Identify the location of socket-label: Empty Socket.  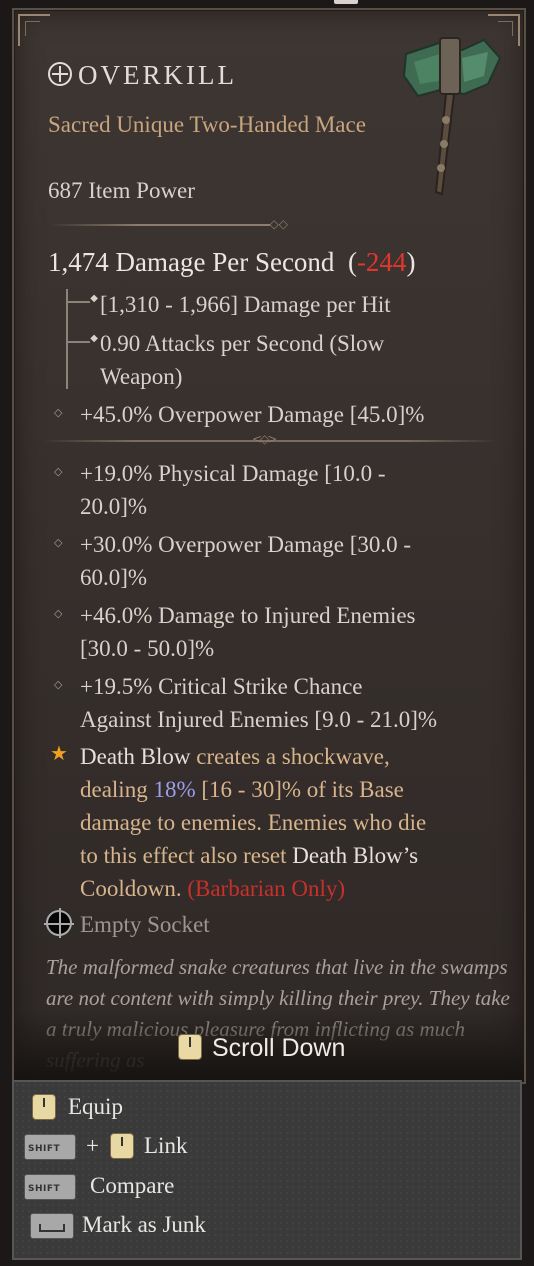
(145, 924).